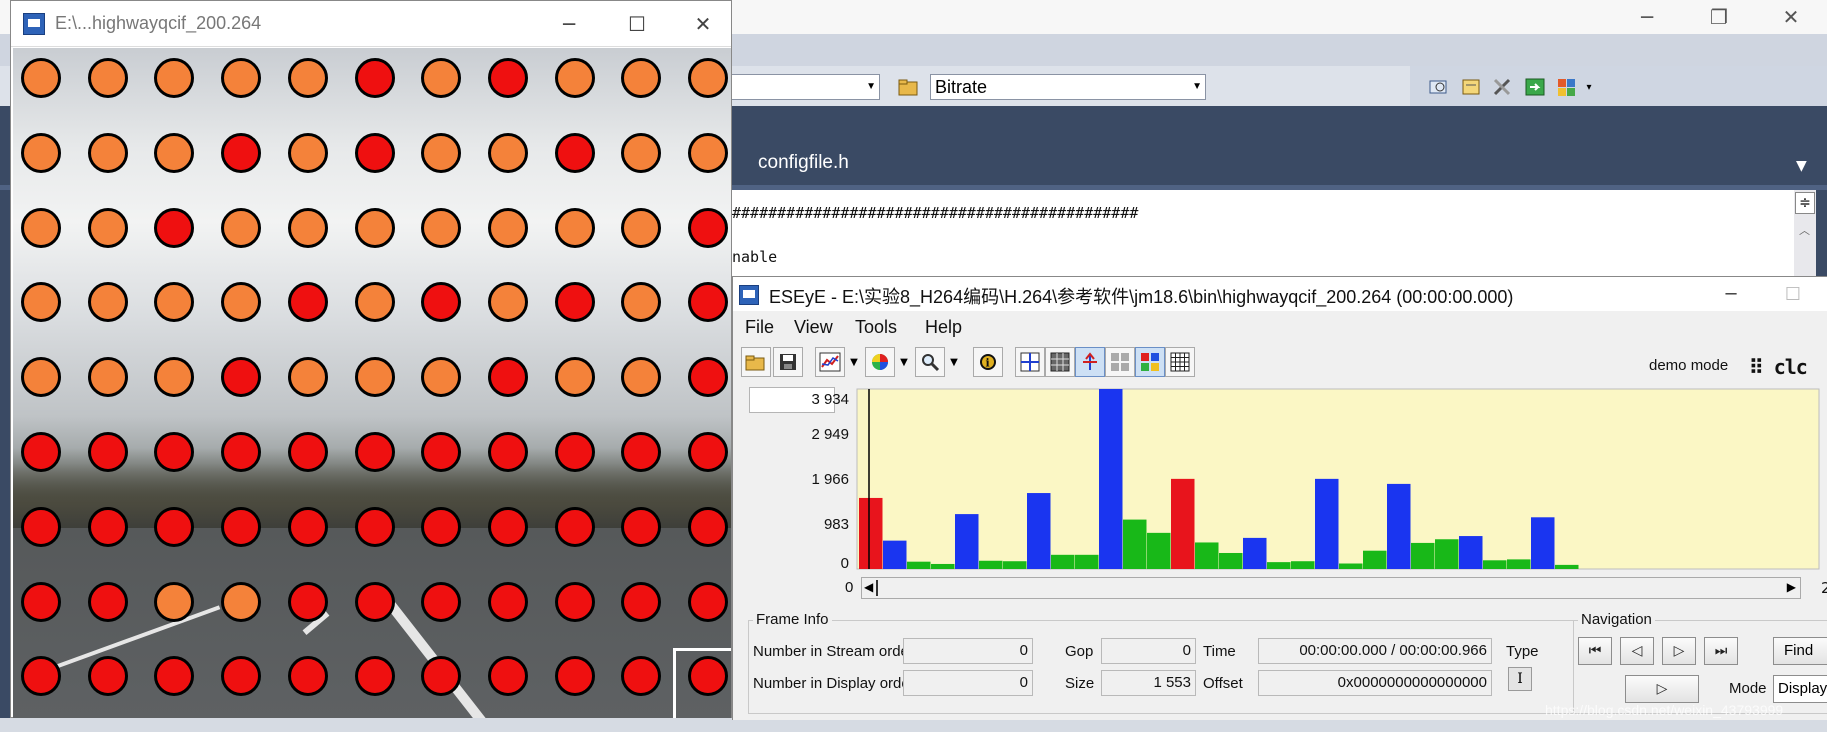 This screenshot has width=1827, height=732. I want to click on mode-label: Mode, so click(1748, 688).